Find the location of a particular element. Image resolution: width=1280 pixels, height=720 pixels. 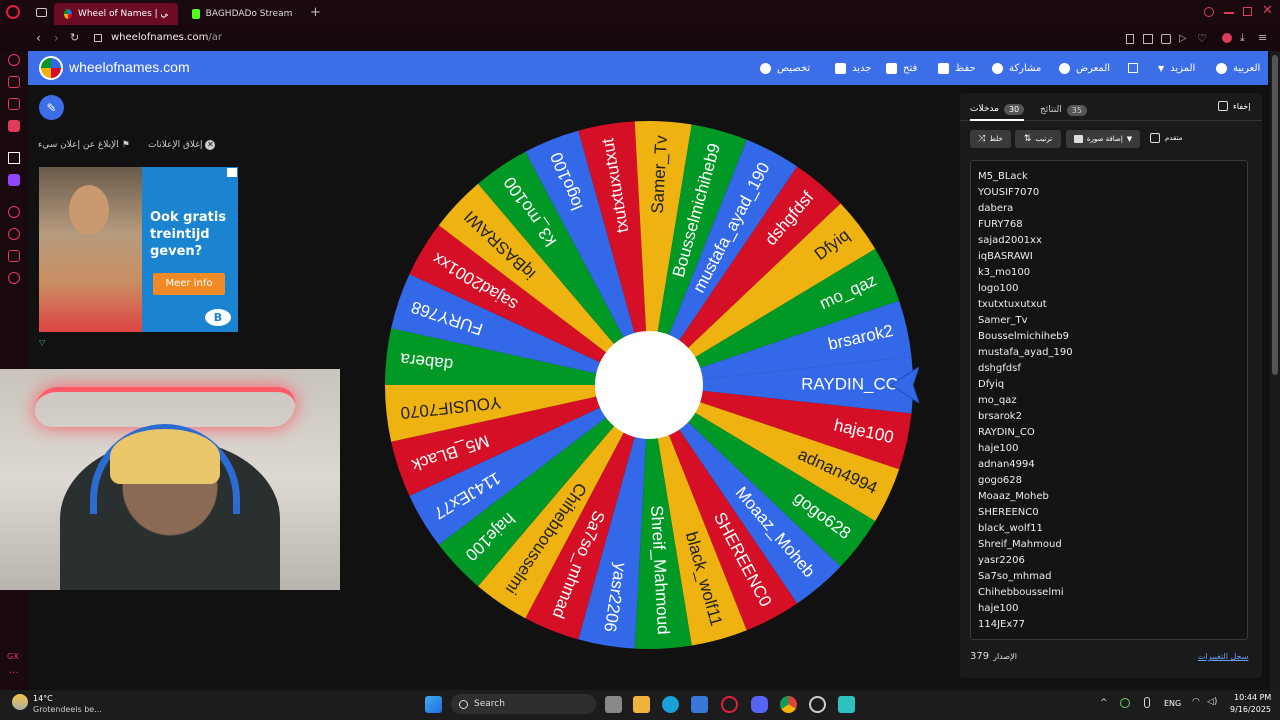

entry-line: Moaaz_Moheb is located at coordinates (1109, 497).